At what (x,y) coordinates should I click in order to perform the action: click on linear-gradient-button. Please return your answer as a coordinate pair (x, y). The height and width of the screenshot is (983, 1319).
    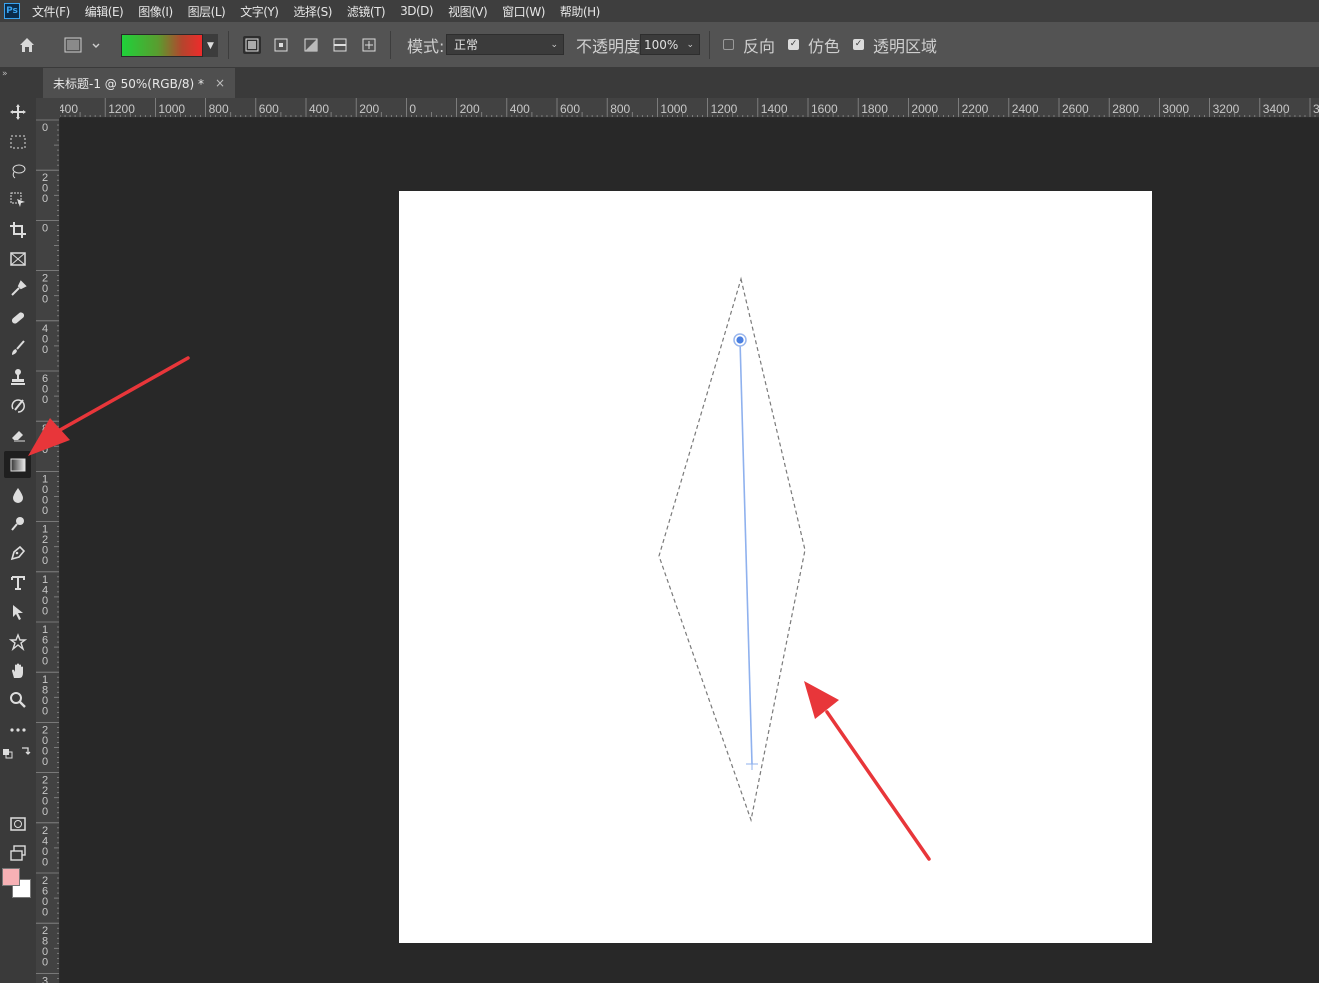
    Looking at the image, I should click on (252, 45).